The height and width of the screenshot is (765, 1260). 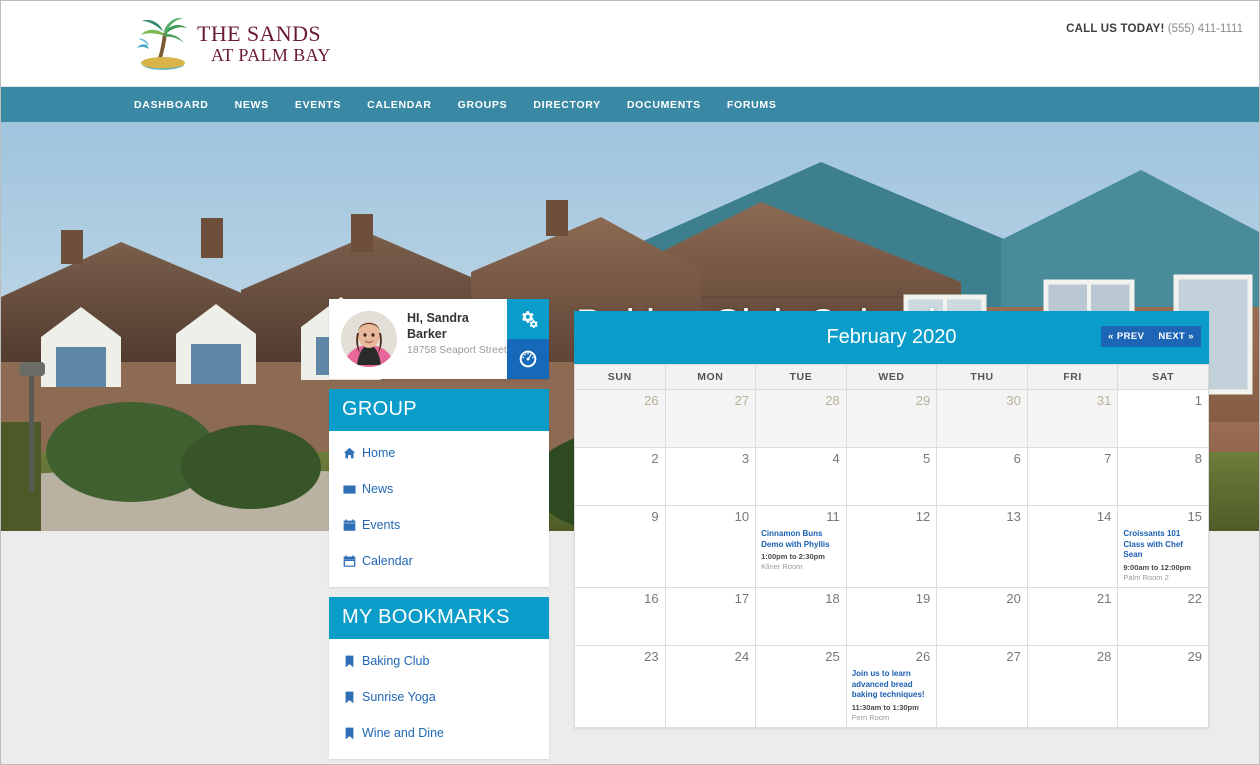 I want to click on day-number: 14, so click(x=1104, y=516).